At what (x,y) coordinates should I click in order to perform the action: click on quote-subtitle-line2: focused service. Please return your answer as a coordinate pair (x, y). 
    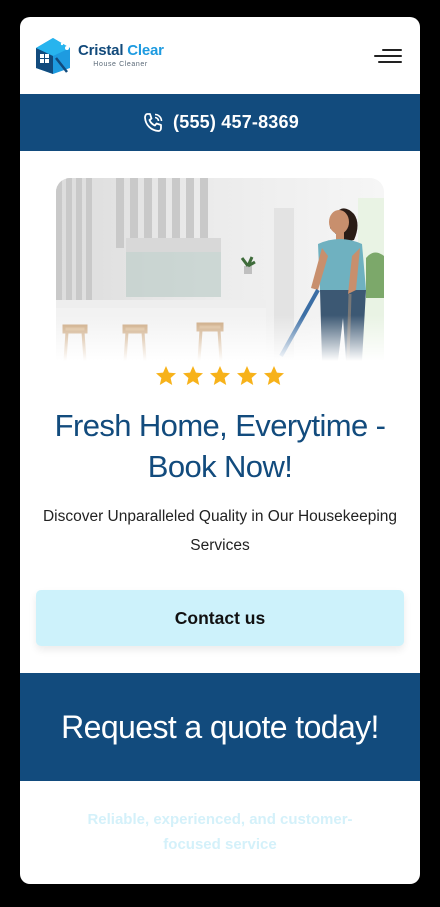
    Looking at the image, I should click on (220, 844).